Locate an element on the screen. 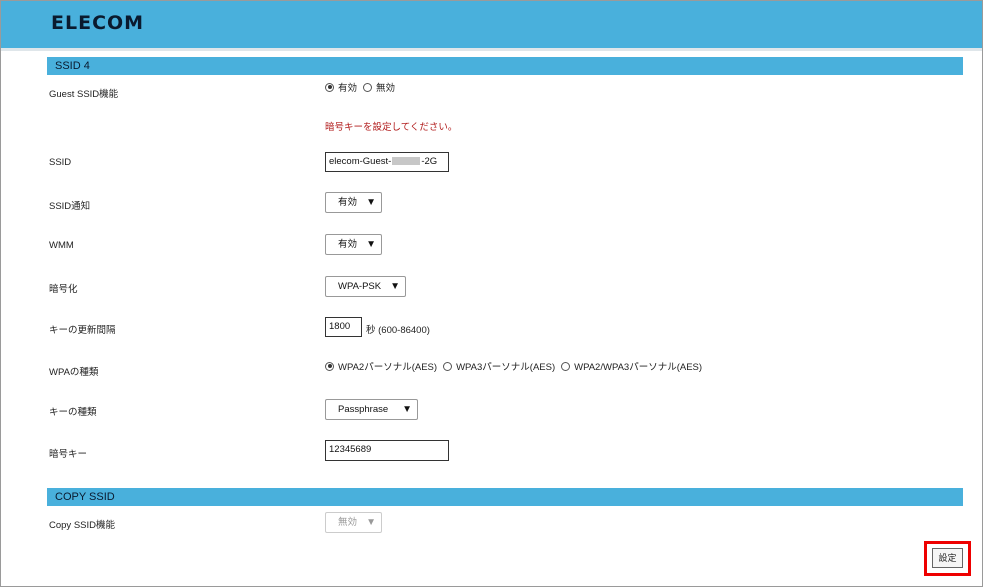 The width and height of the screenshot is (983, 587). guest-ssid-radio-group: 有効 無効 is located at coordinates (363, 87).